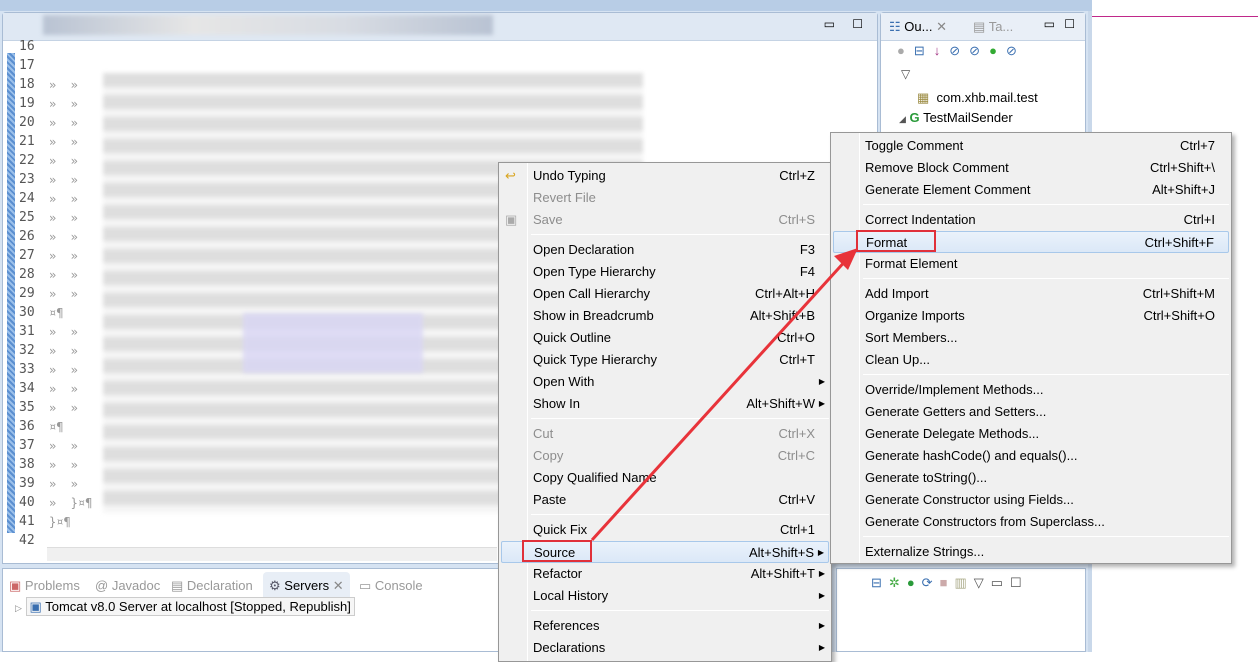  Describe the element at coordinates (720, 399) in the screenshot. I see `arrow-line` at that location.